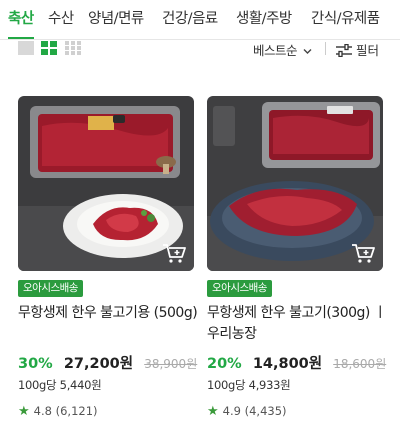 The width and height of the screenshot is (400, 439). Describe the element at coordinates (26, 48) in the screenshot. I see `single-view-icon` at that location.